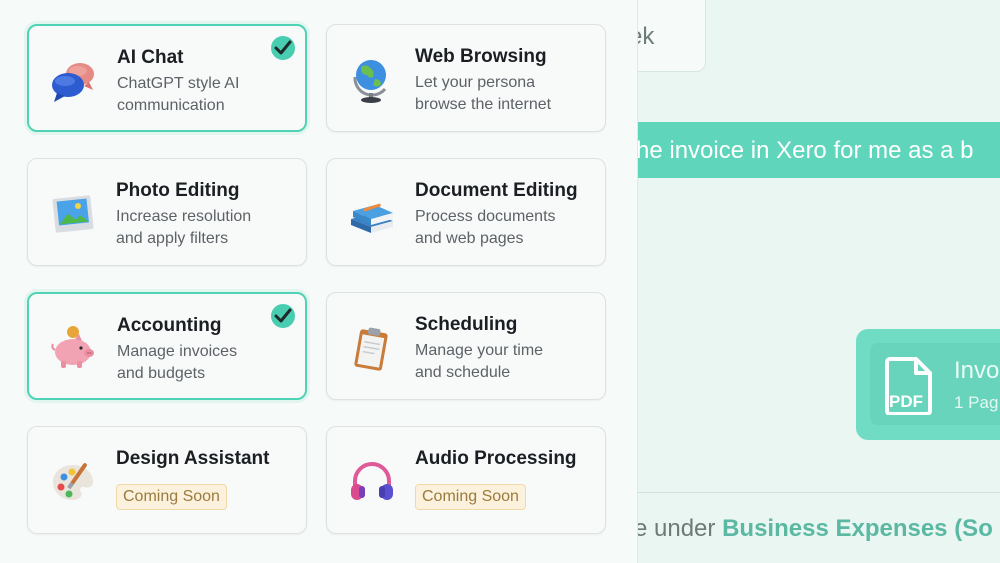 This screenshot has width=1000, height=563. Describe the element at coordinates (206, 228) in the screenshot. I see `feature-description: Increase resolution and apply filters` at that location.